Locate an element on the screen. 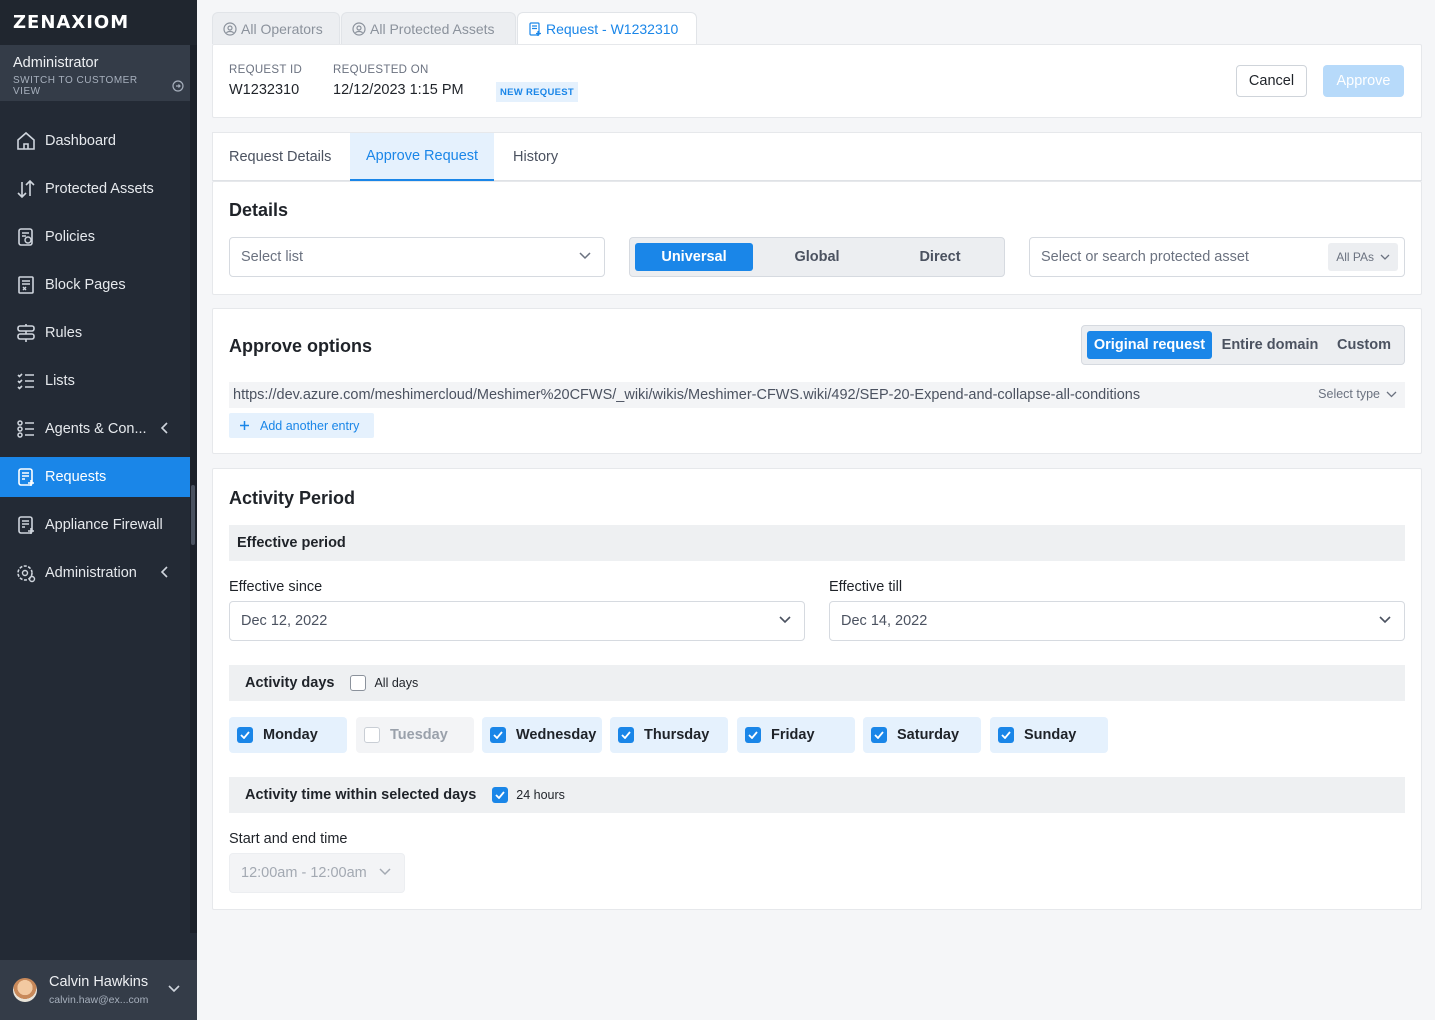  request-subtabs: Request Details Approve Request History is located at coordinates (817, 156).